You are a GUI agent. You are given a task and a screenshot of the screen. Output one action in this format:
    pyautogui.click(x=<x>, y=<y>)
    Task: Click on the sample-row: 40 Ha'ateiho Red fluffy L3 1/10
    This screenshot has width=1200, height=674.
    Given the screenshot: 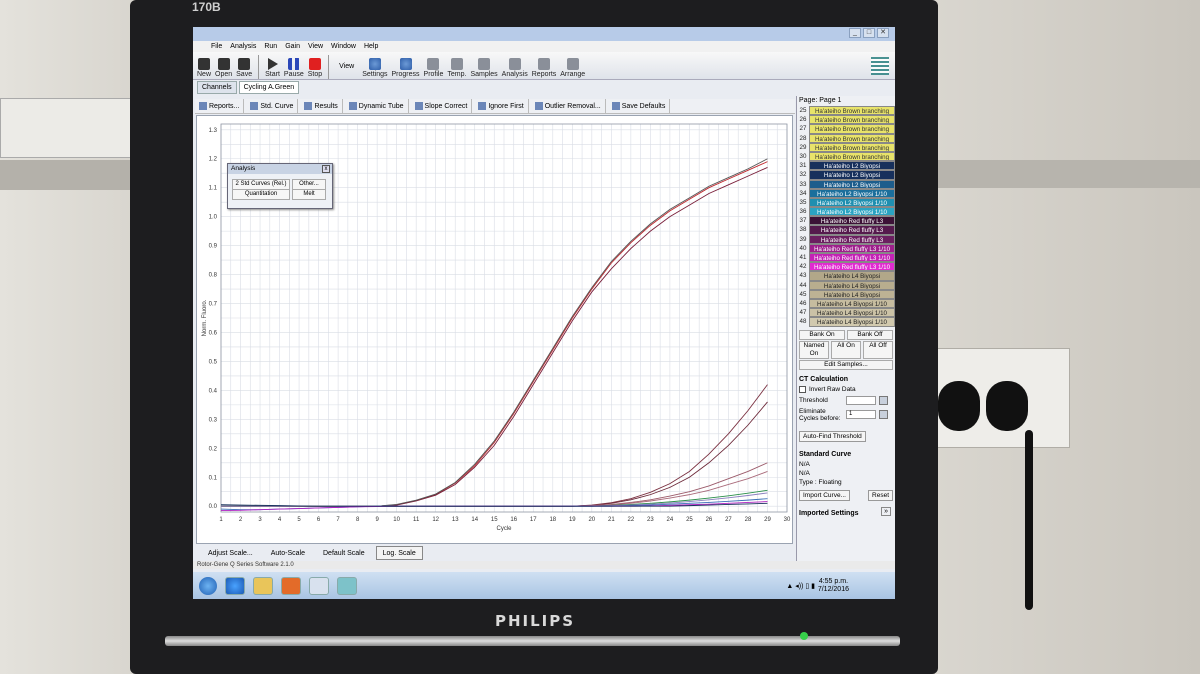 What is the action you would take?
    pyautogui.click(x=846, y=248)
    